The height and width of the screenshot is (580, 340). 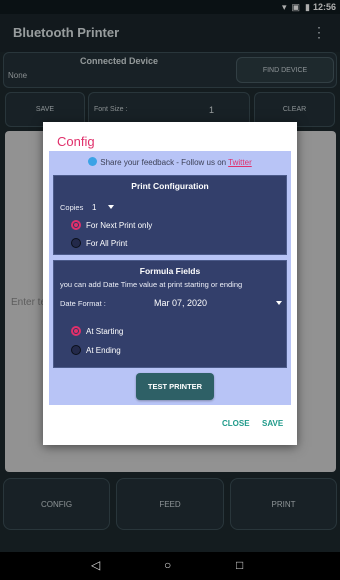 I want to click on recents-icon: □, so click(x=239, y=565).